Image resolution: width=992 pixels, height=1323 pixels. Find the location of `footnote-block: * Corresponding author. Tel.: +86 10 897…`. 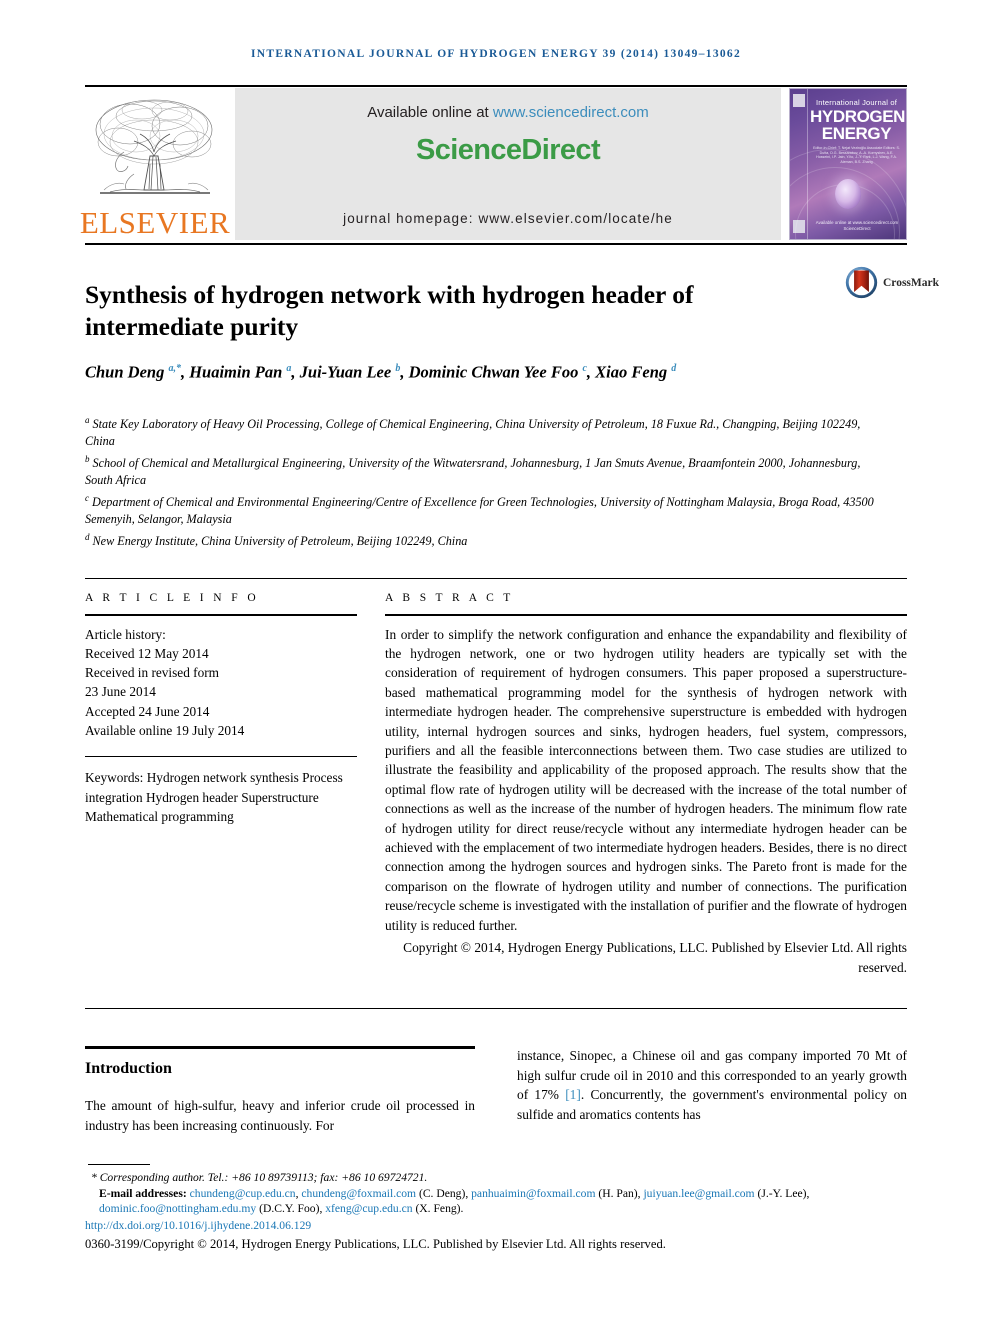

footnote-block: * Corresponding author. Tel.: +86 10 897… is located at coordinates (496, 1211).